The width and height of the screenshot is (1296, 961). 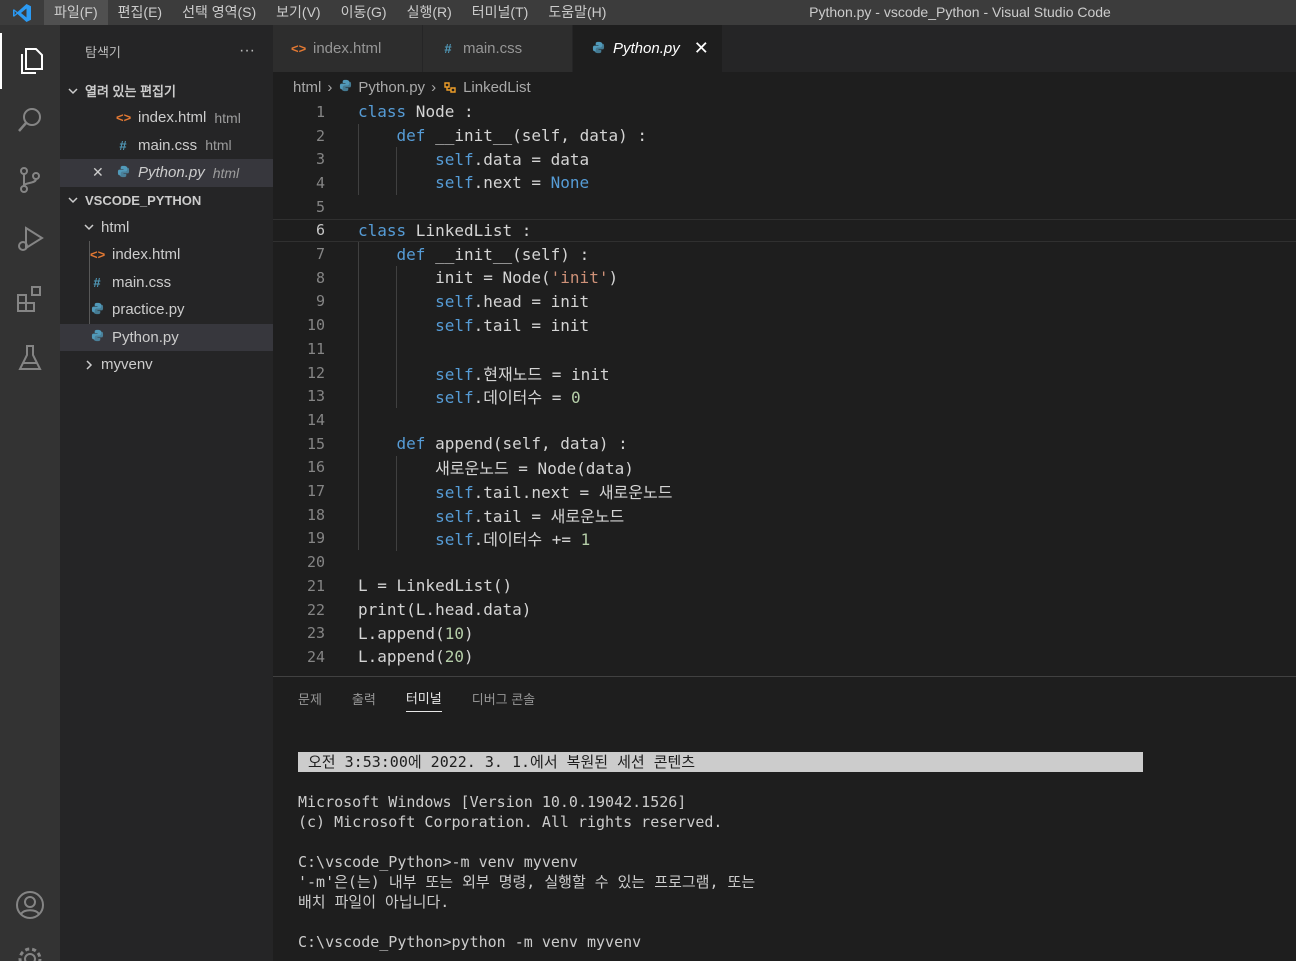 What do you see at coordinates (423, 698) in the screenshot?
I see `tab-terminal: 터미널` at bounding box center [423, 698].